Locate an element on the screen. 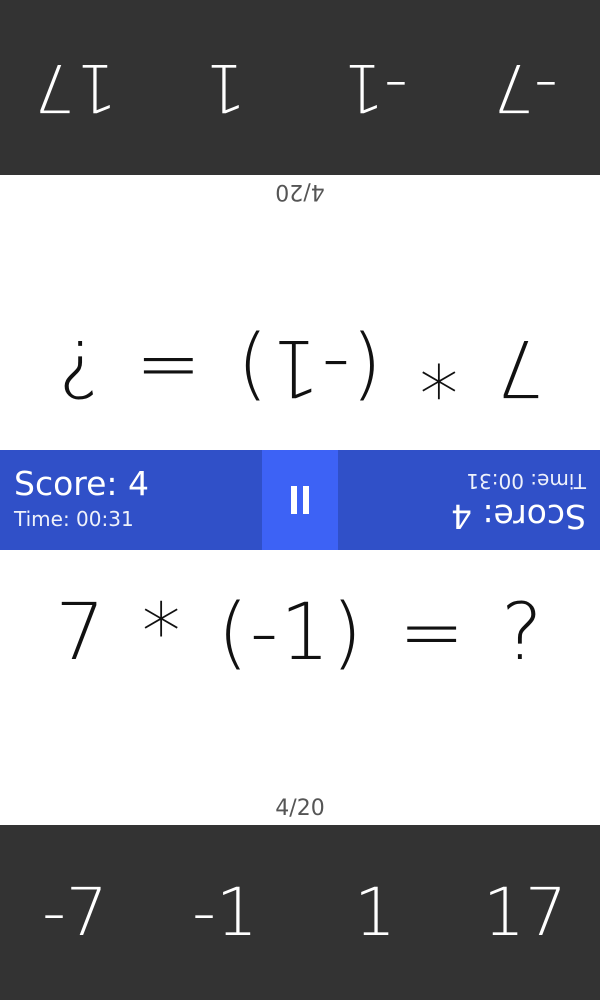 This screenshot has height=1000, width=600. player-answer-button-4: 17 is located at coordinates (525, 912).